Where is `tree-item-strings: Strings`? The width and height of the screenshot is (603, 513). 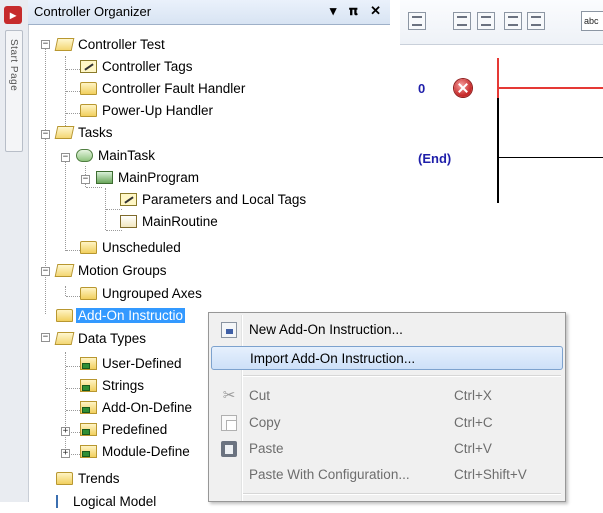
tree-item-strings: Strings is located at coordinates (113, 386).